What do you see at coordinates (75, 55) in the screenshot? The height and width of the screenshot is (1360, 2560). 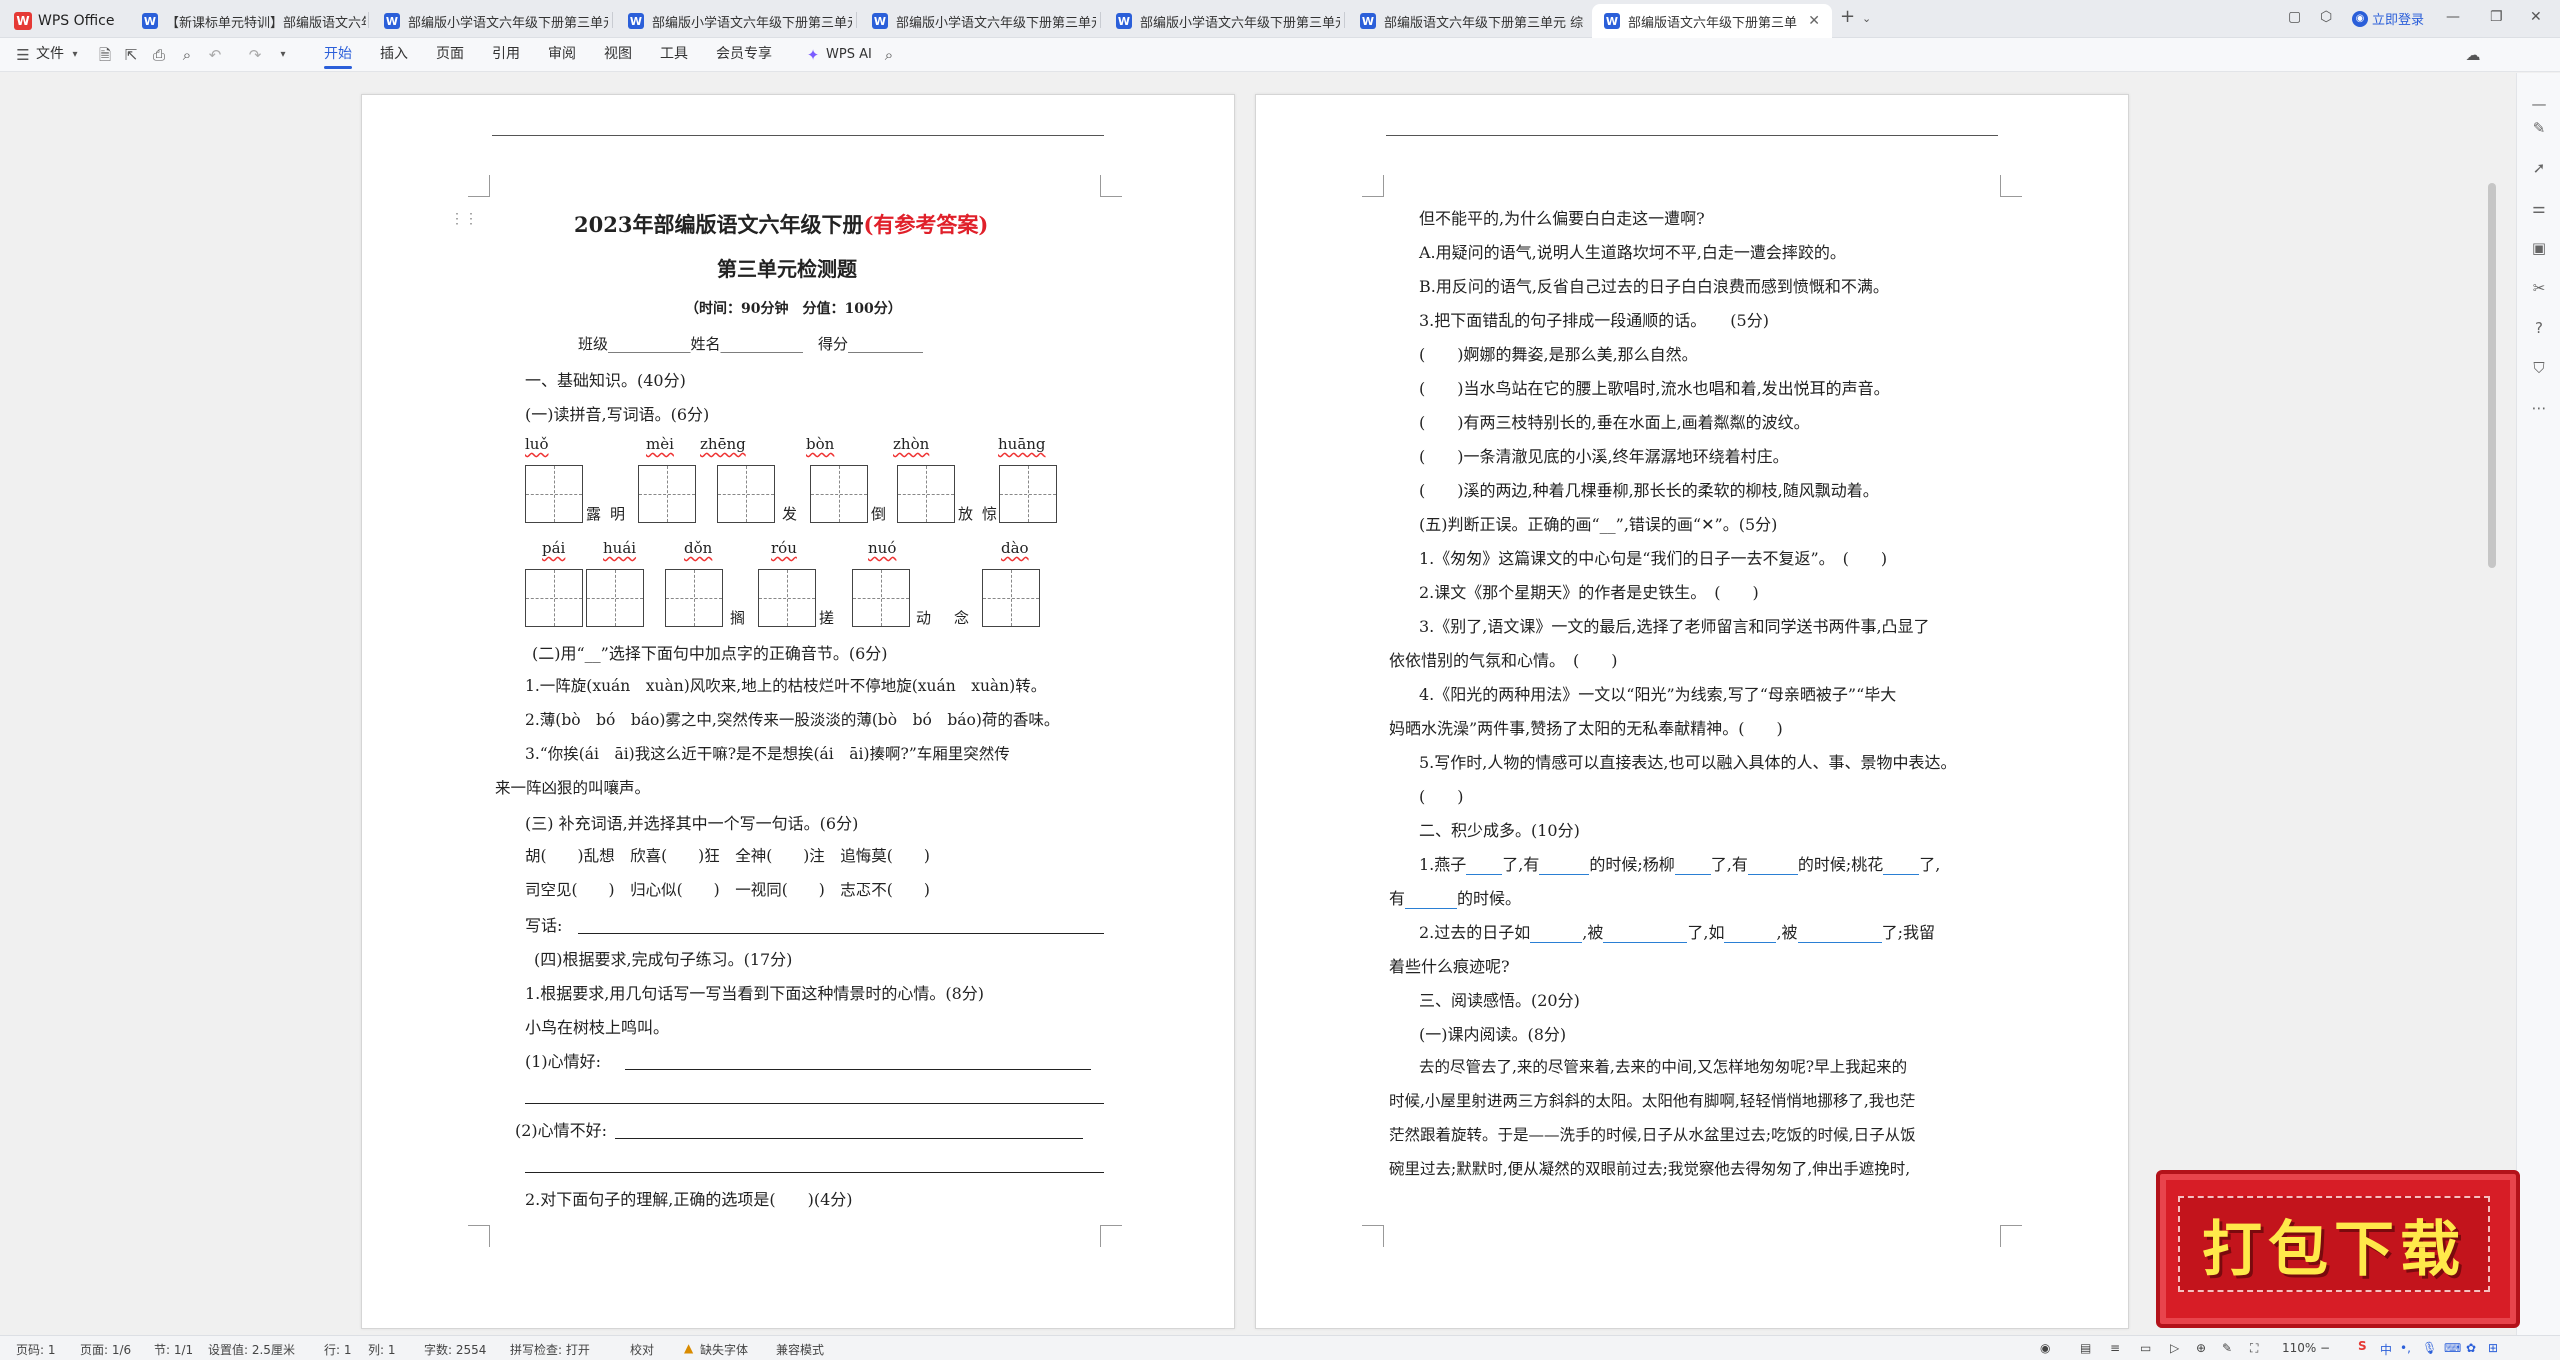 I see `chevron-down-icon: ▾` at bounding box center [75, 55].